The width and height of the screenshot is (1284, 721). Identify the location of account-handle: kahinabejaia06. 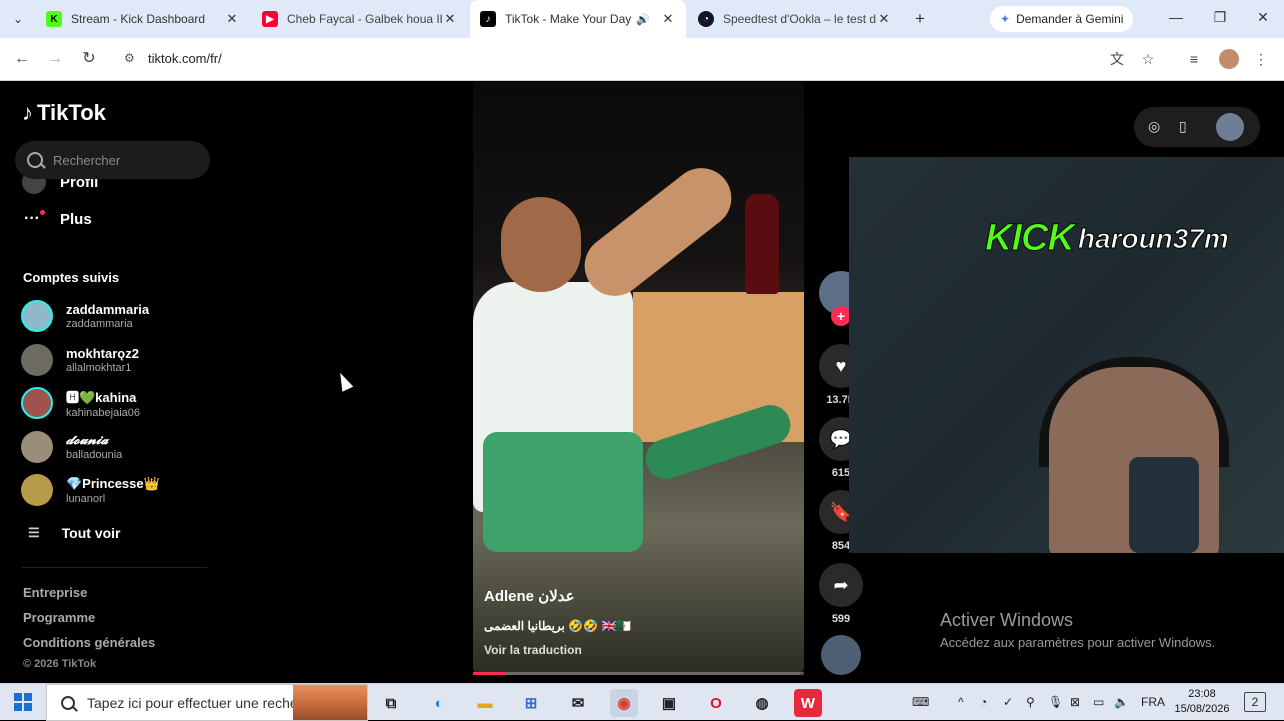
(103, 413).